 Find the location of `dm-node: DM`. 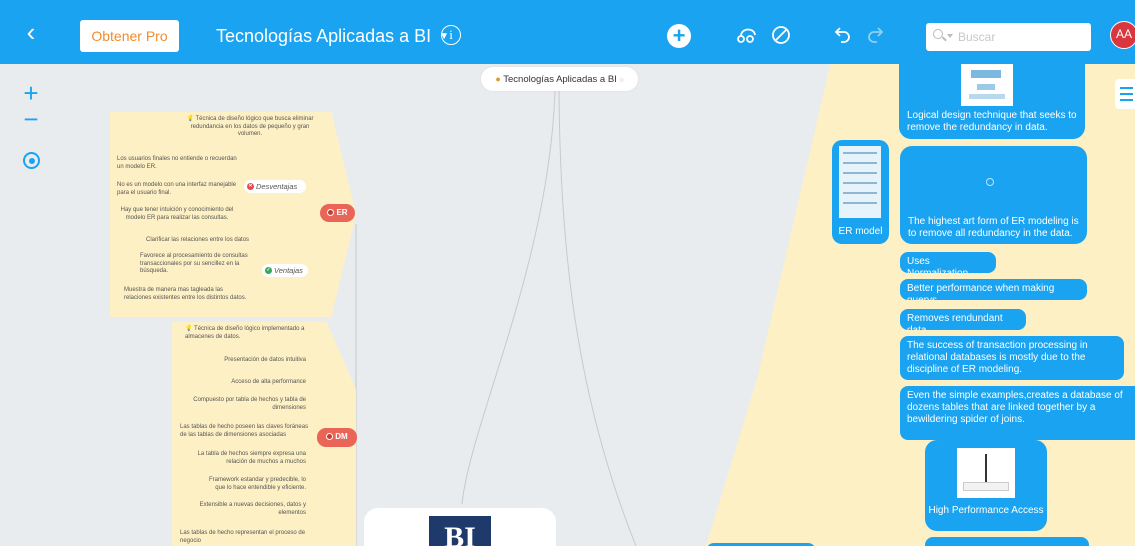

dm-node: DM is located at coordinates (337, 437).